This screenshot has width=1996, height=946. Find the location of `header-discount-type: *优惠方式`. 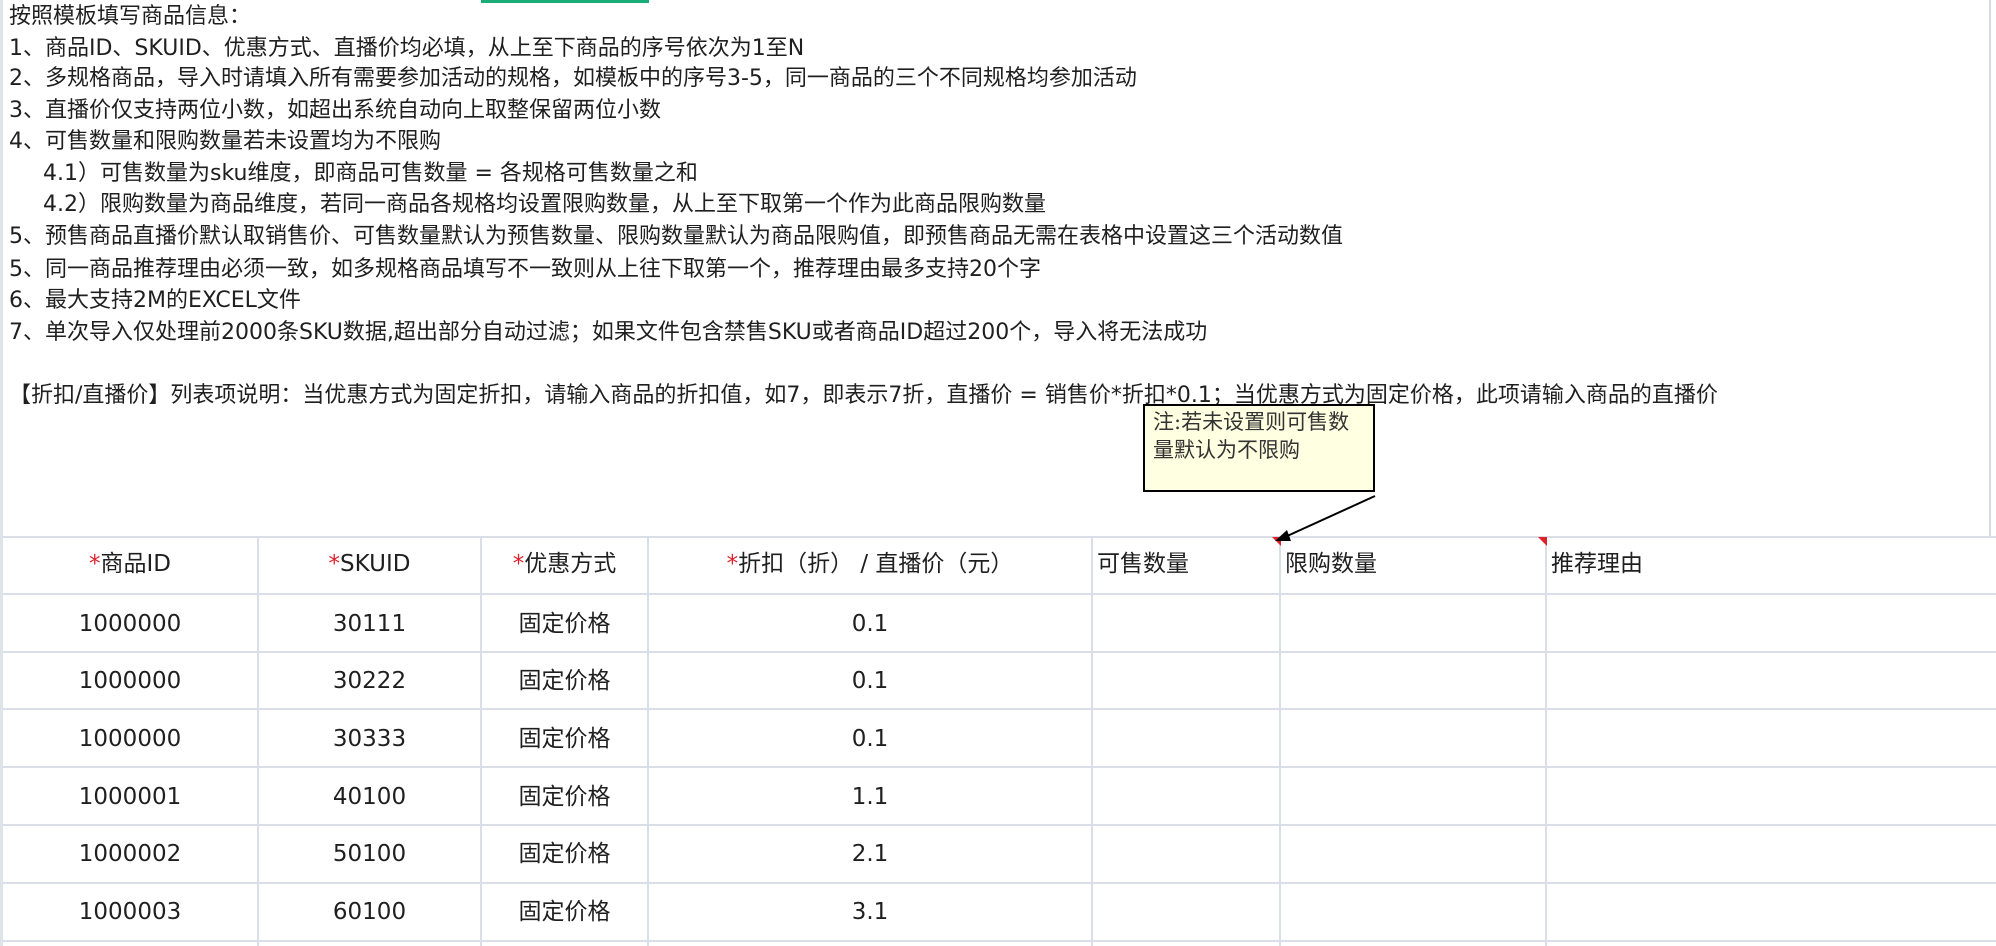

header-discount-type: *优惠方式 is located at coordinates (564, 564).